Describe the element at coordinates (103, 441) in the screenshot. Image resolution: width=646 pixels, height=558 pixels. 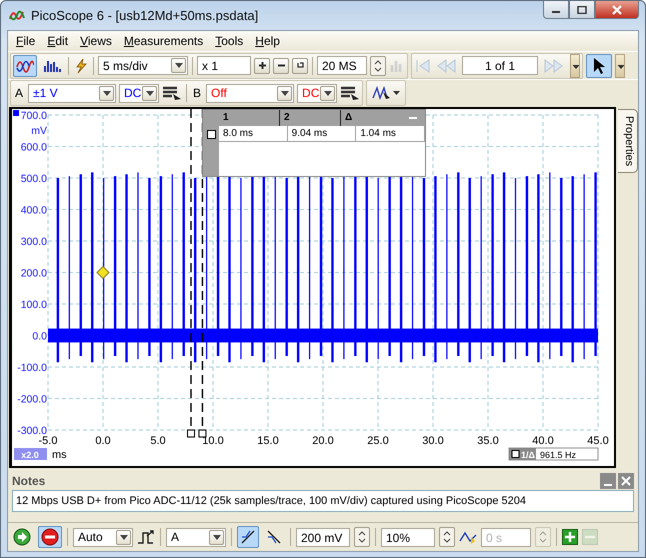
I see `x-axis-label: 0.0` at that location.